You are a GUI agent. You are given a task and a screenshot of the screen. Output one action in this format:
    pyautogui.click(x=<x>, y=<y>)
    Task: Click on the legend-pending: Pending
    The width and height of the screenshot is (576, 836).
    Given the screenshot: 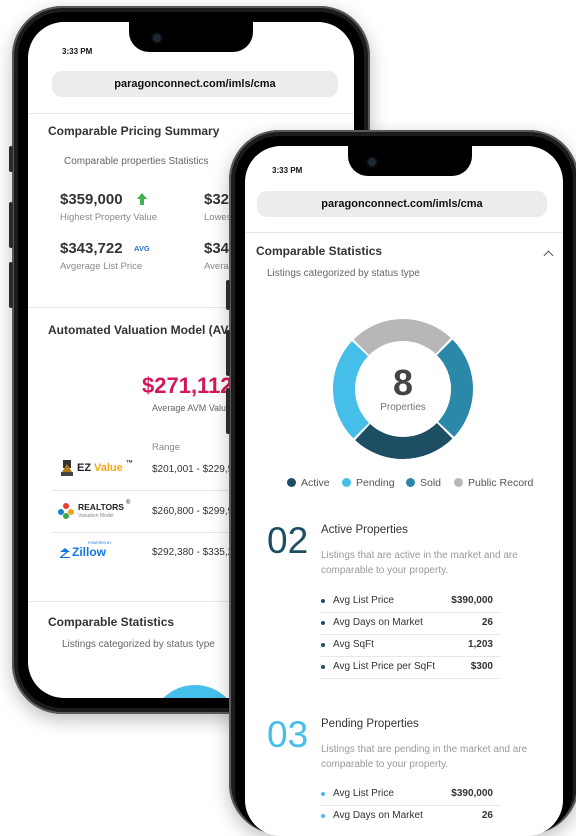 What is the action you would take?
    pyautogui.click(x=368, y=483)
    